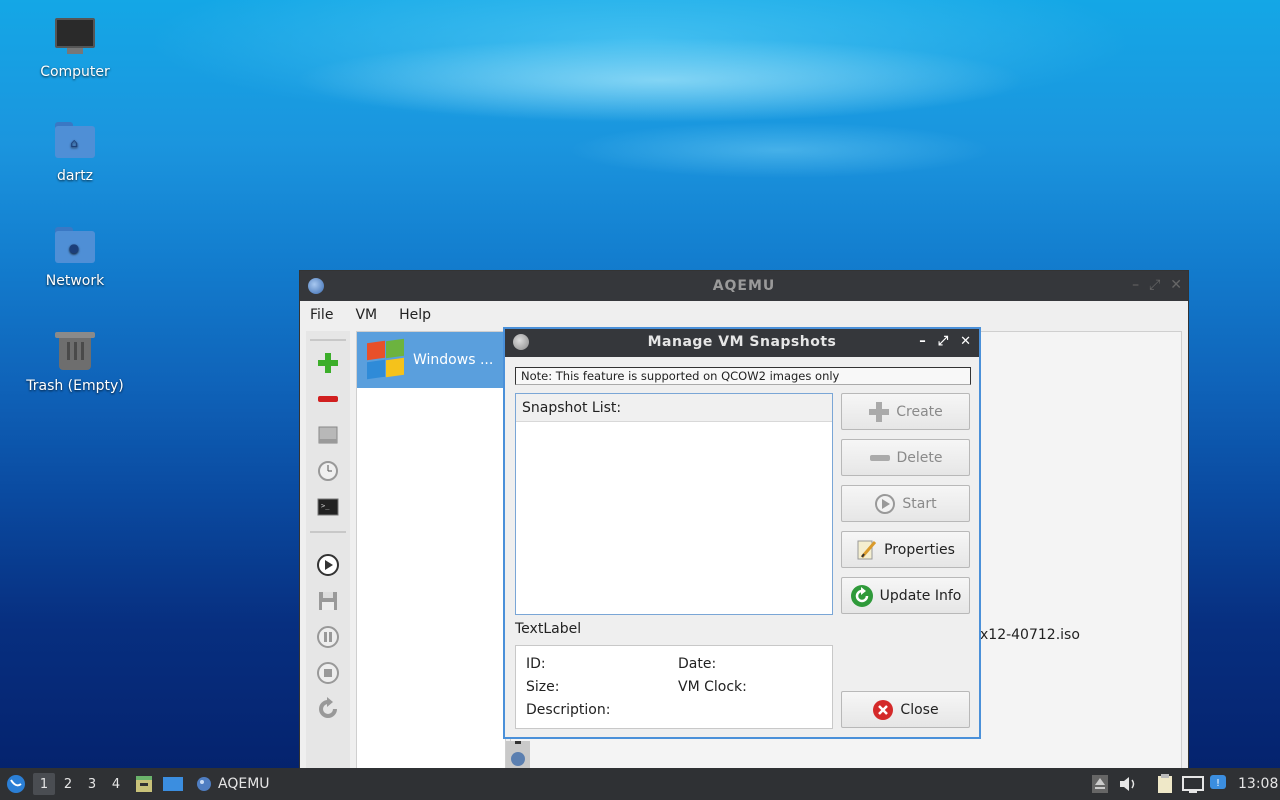 This screenshot has height=800, width=1280. I want to click on update-info-button: Update Info, so click(905, 595).